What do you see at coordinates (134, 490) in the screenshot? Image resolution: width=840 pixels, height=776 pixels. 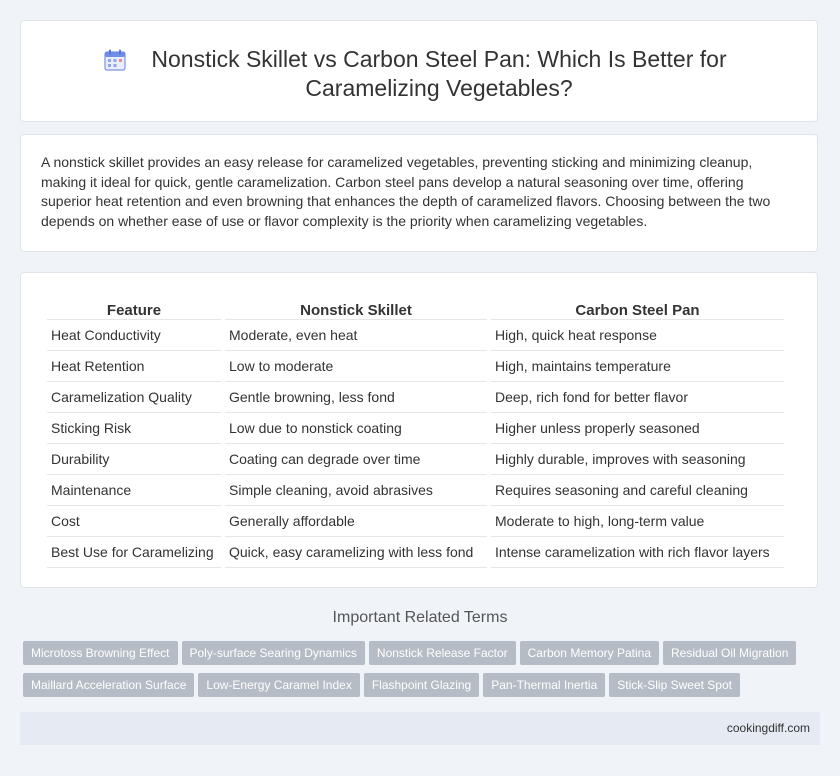 I see `feature-cell: Maintenance` at bounding box center [134, 490].